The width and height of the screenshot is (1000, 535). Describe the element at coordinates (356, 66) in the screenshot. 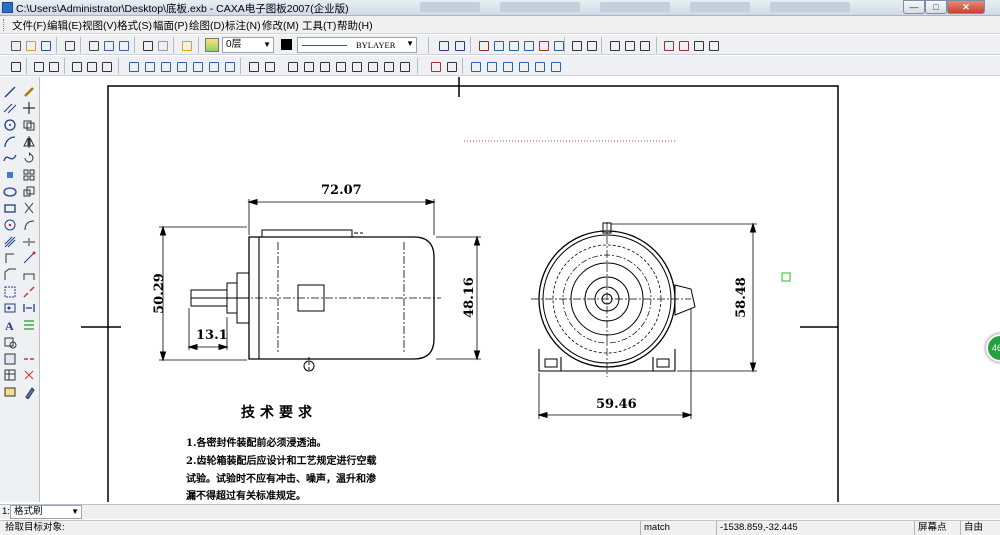

I see `roughness-icon` at that location.